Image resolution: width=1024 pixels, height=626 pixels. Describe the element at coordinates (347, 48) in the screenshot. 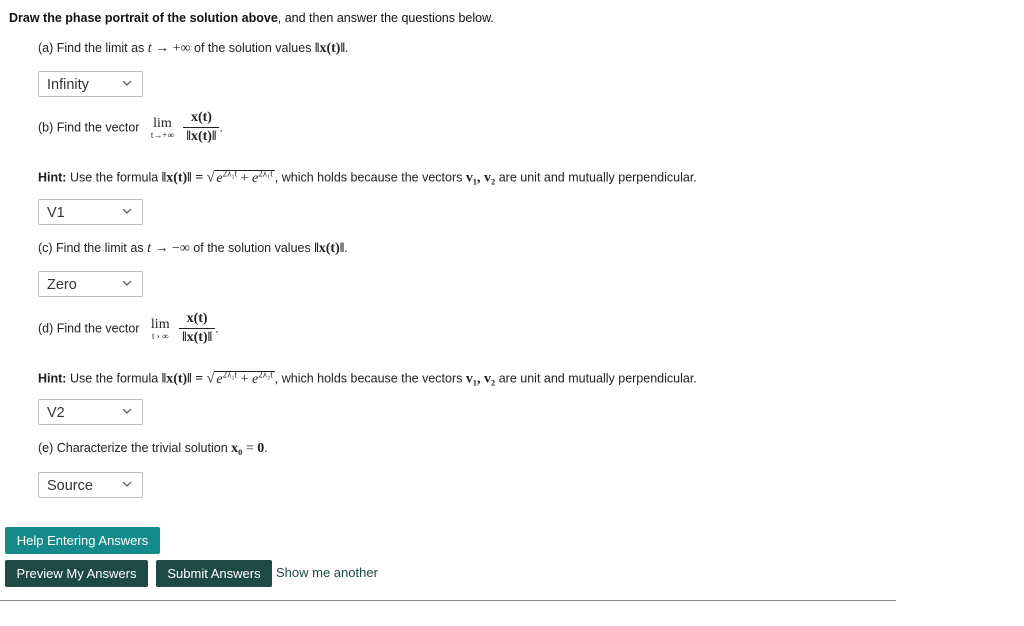

I see `question-a-end: .` at that location.